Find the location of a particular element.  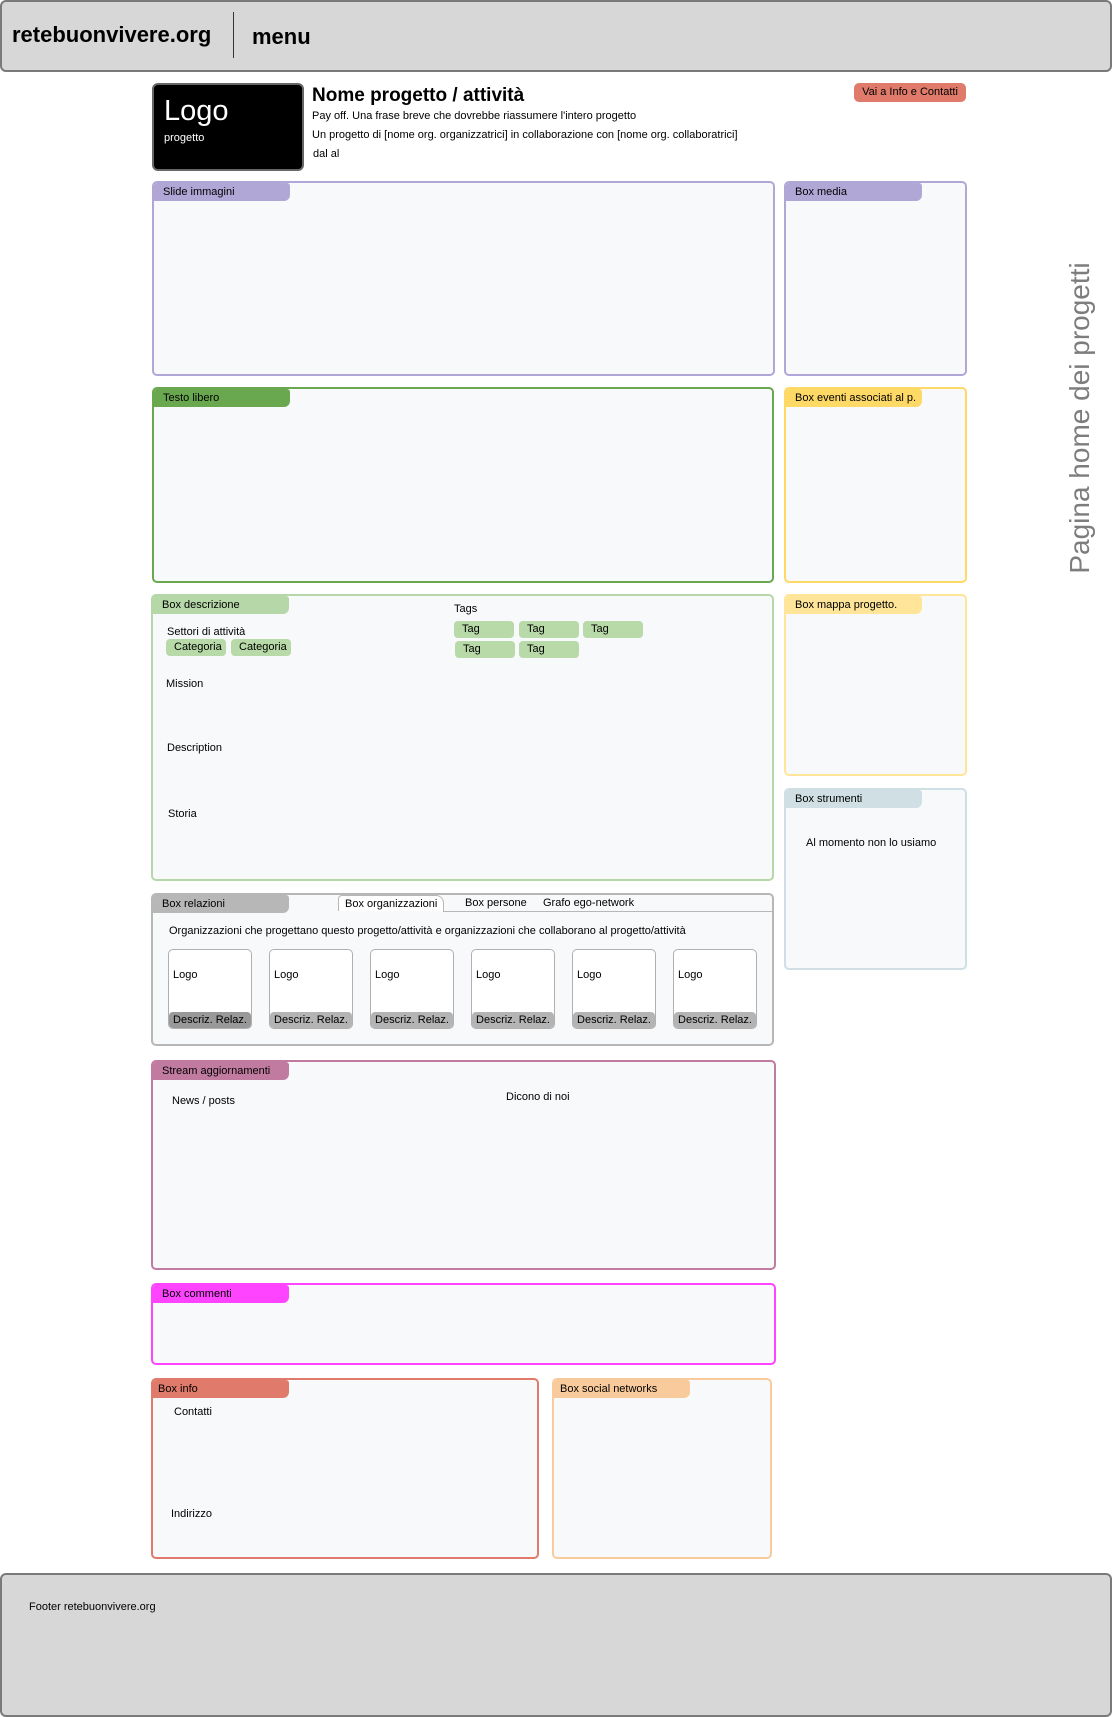

media-box: Box media is located at coordinates (875, 278).